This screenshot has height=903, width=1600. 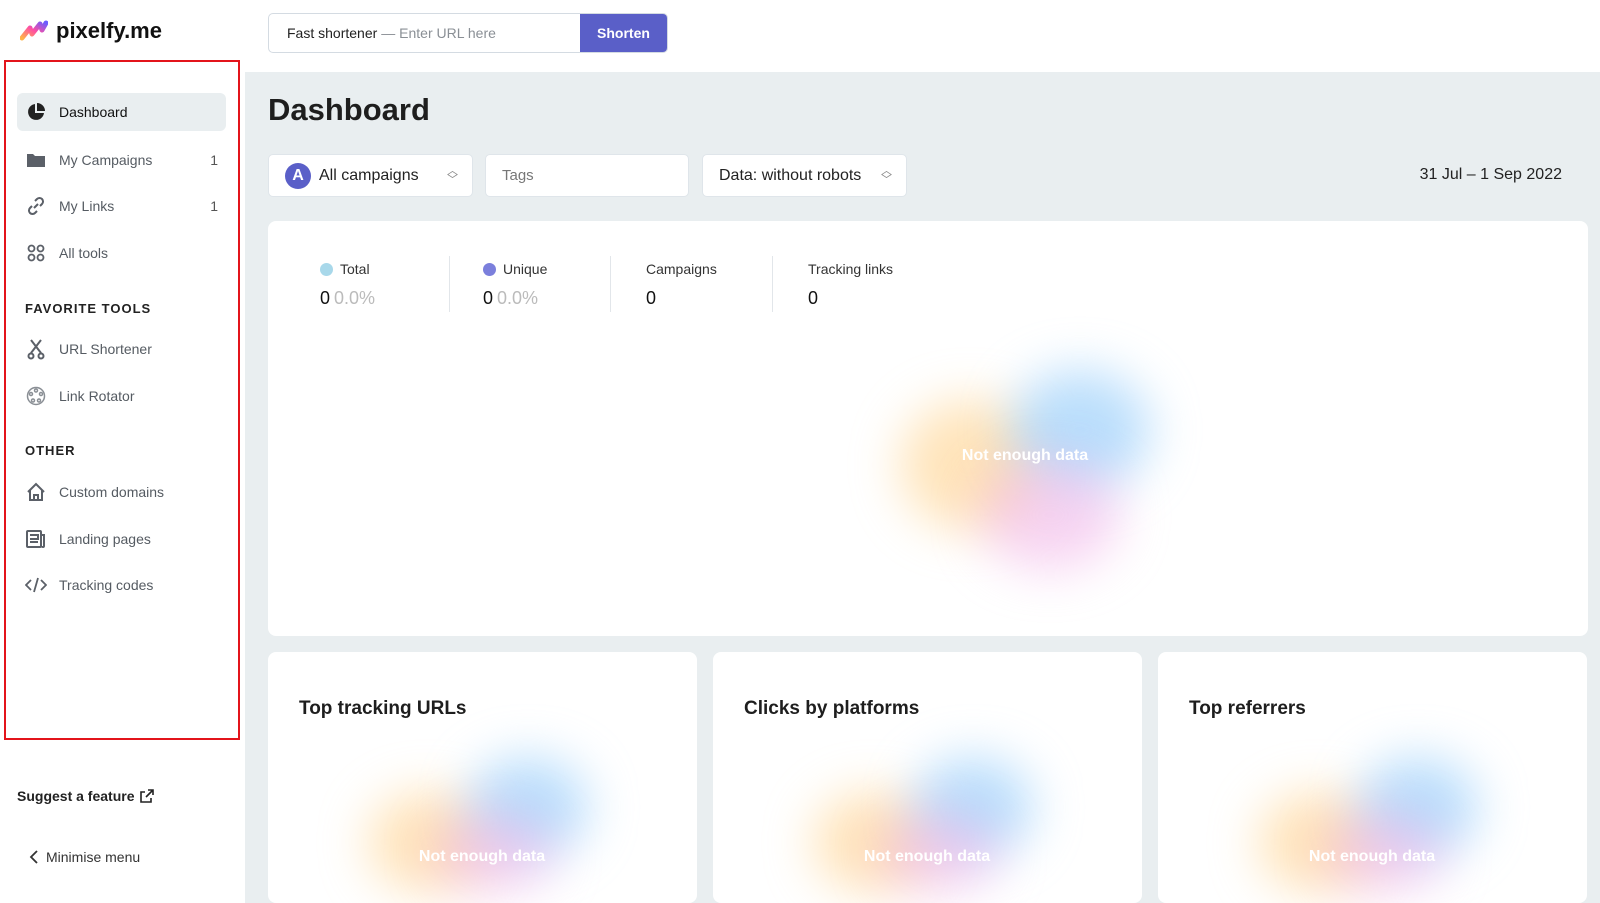 What do you see at coordinates (438, 33) in the screenshot?
I see `input-placeholder: — Enter URL here` at bounding box center [438, 33].